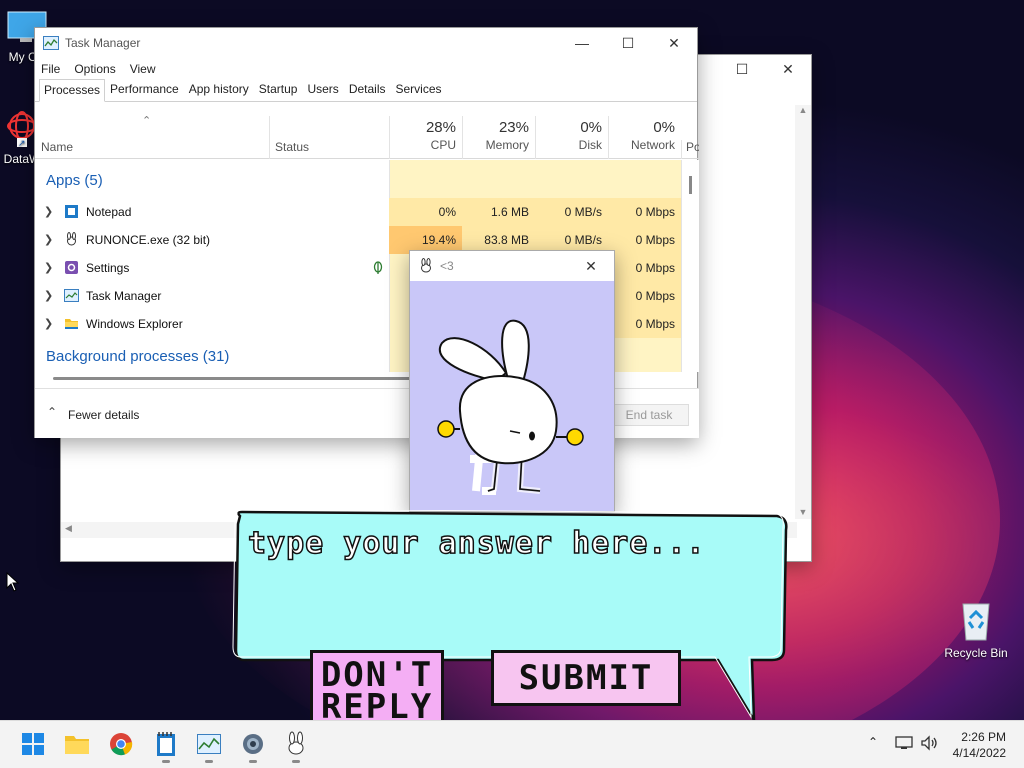 Image resolution: width=1024 pixels, height=768 pixels. I want to click on cpu-label: CPU, so click(443, 145).